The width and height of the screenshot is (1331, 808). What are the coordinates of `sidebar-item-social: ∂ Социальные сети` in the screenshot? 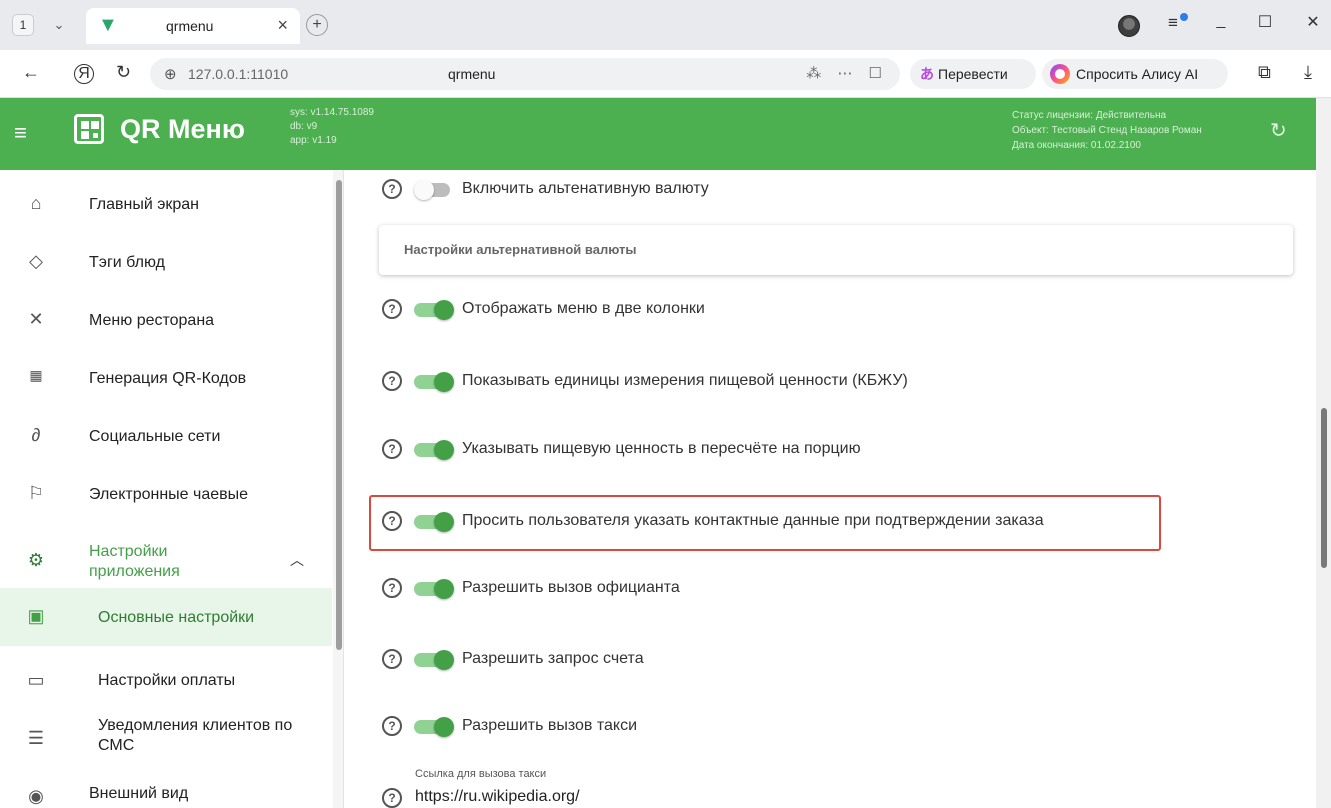 It's located at (166, 436).